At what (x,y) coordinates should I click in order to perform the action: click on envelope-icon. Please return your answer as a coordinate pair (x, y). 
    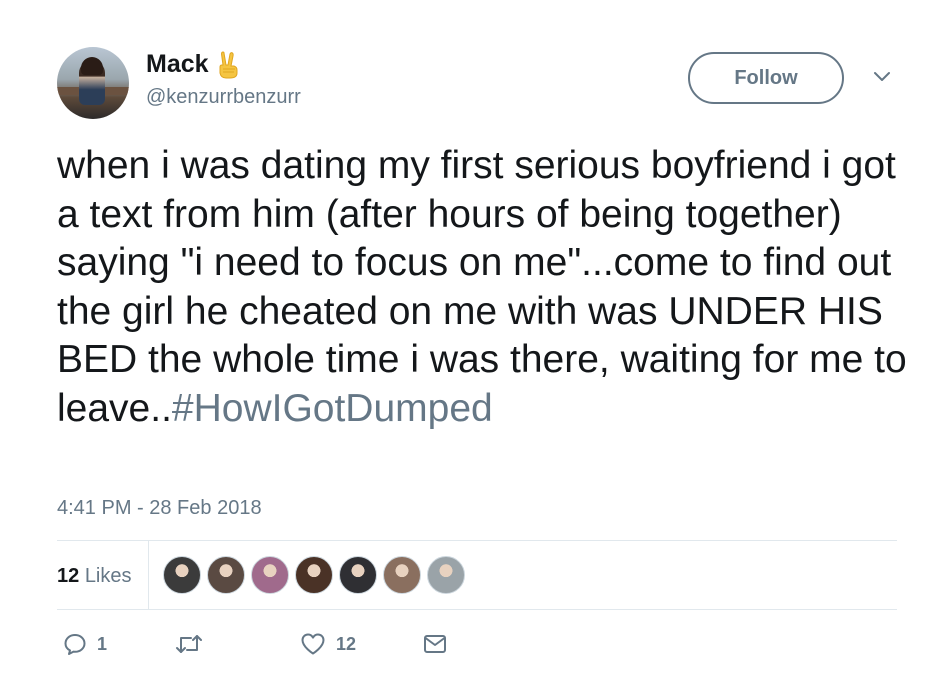
    Looking at the image, I should click on (435, 644).